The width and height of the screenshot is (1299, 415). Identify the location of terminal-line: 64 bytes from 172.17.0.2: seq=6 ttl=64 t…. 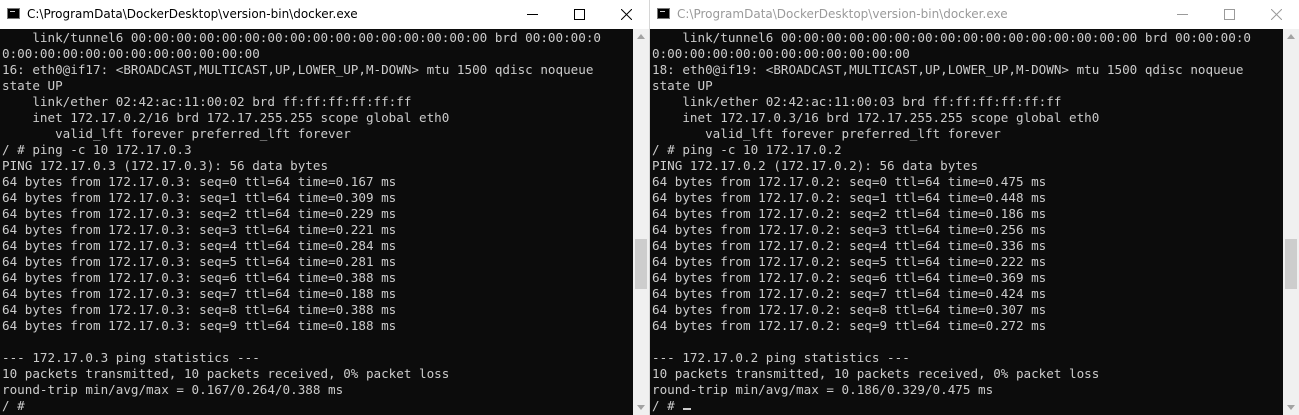
(849, 277).